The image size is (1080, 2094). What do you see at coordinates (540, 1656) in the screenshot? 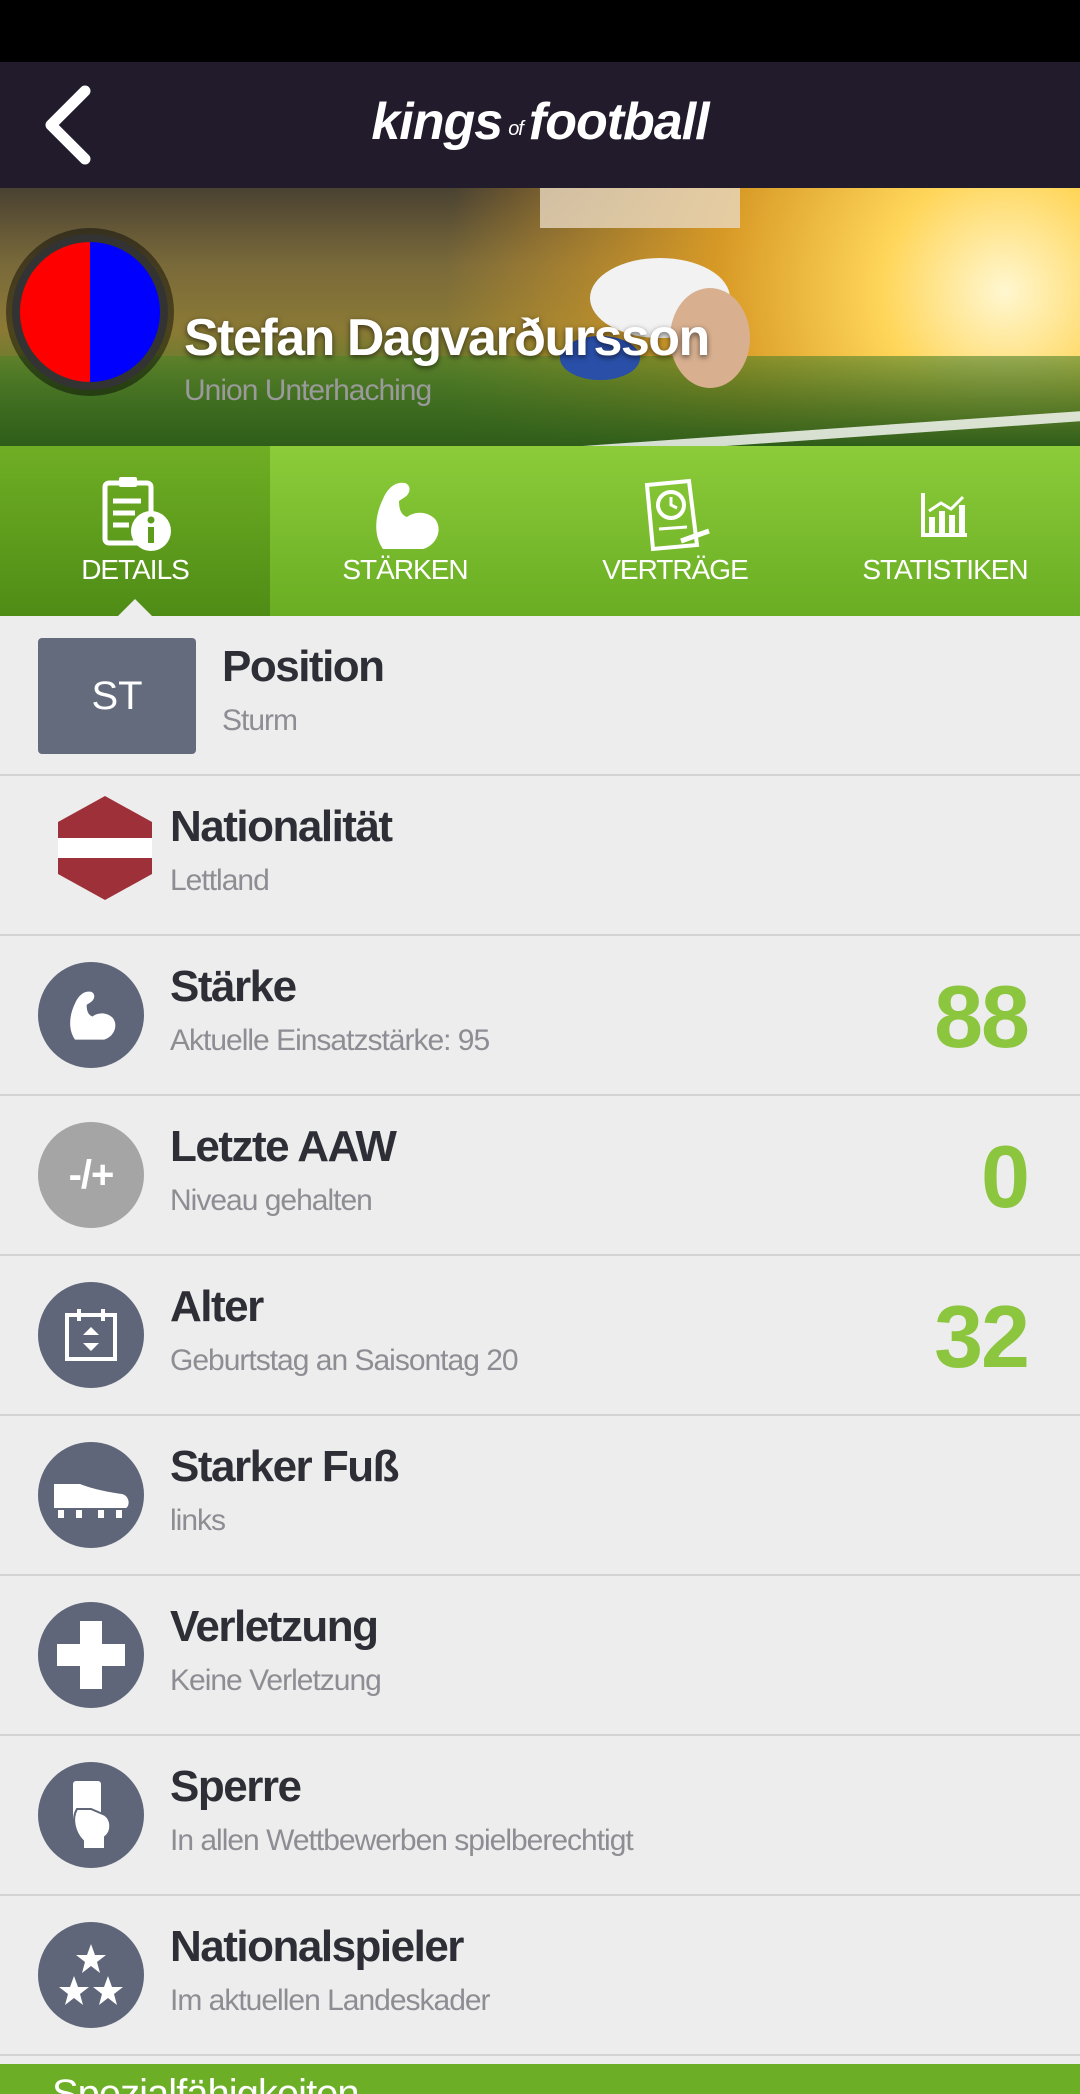
I see `injury-row: Verletzung Keine Verletzung` at bounding box center [540, 1656].